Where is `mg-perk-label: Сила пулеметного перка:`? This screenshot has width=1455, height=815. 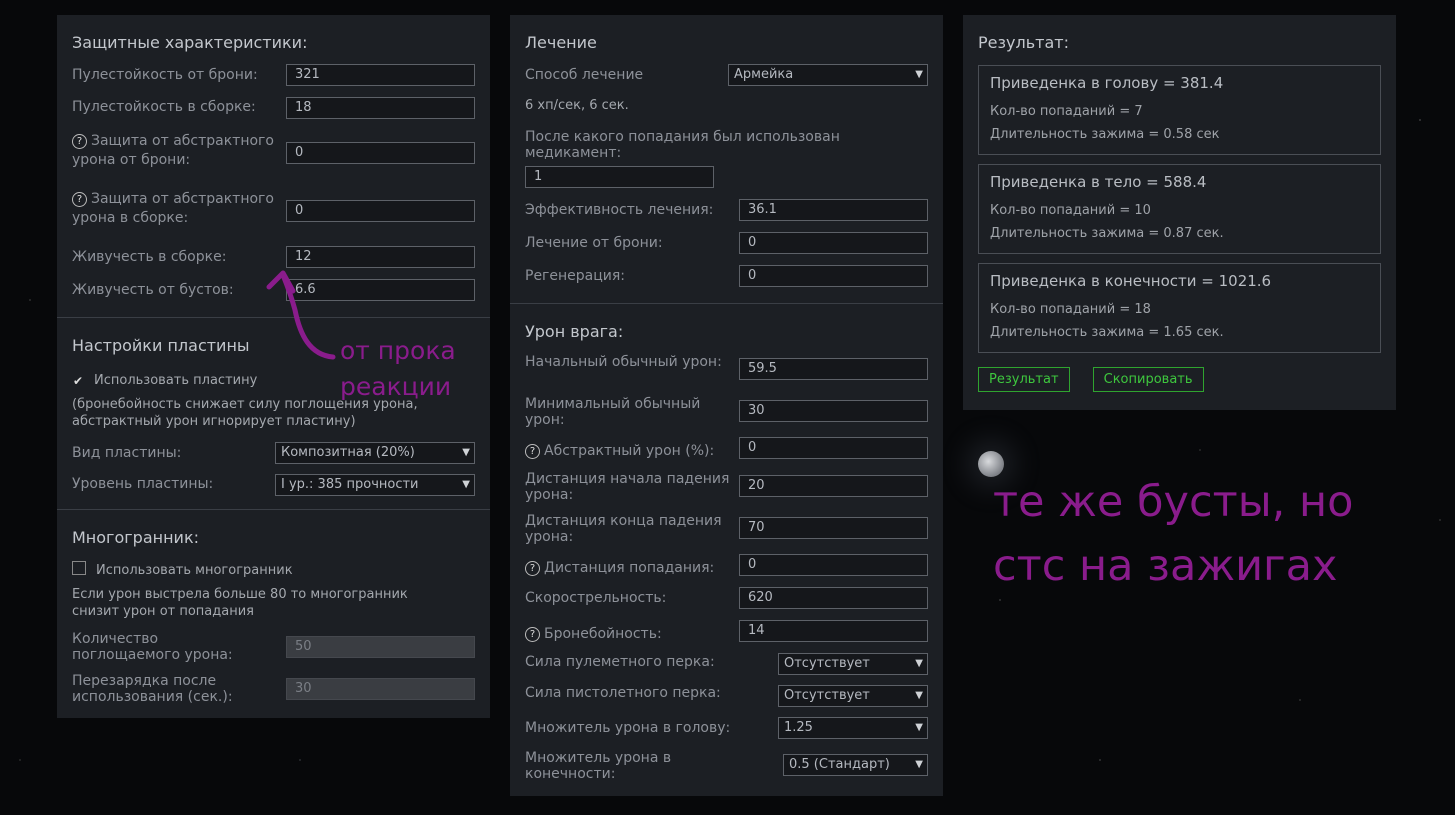
mg-perk-label: Сила пулеметного перка: is located at coordinates (620, 662).